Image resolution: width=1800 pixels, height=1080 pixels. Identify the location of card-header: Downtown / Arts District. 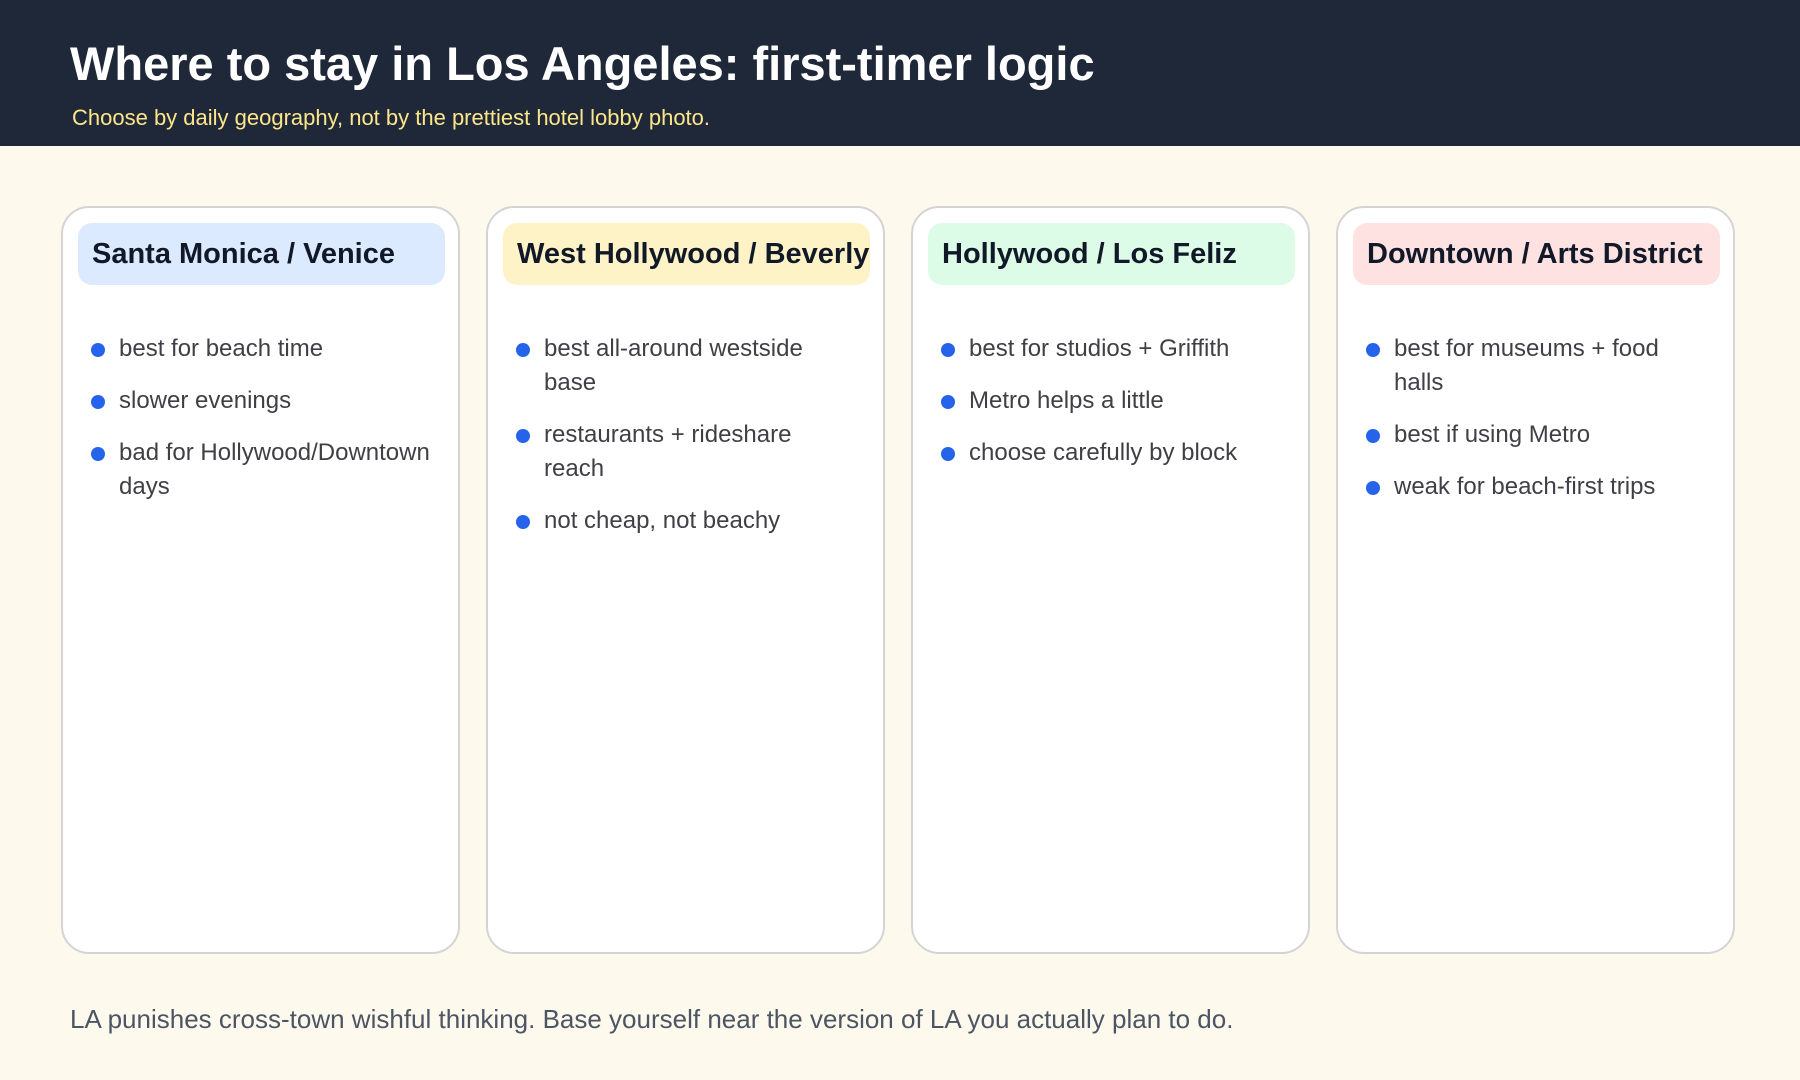
(1536, 254).